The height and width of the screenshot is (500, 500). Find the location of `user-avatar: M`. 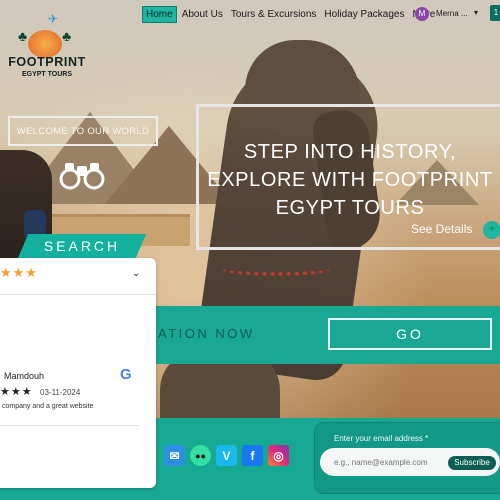

user-avatar: M is located at coordinates (422, 14).